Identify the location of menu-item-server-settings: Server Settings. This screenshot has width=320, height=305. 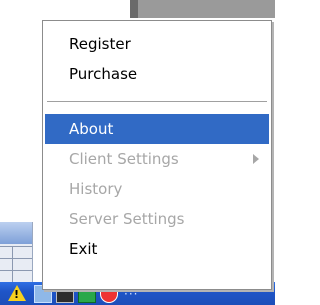
(157, 219).